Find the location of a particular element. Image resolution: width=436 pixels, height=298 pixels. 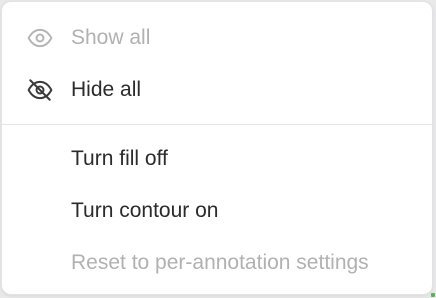

menu-item-label: Reset to per-annotation settings is located at coordinates (220, 262).